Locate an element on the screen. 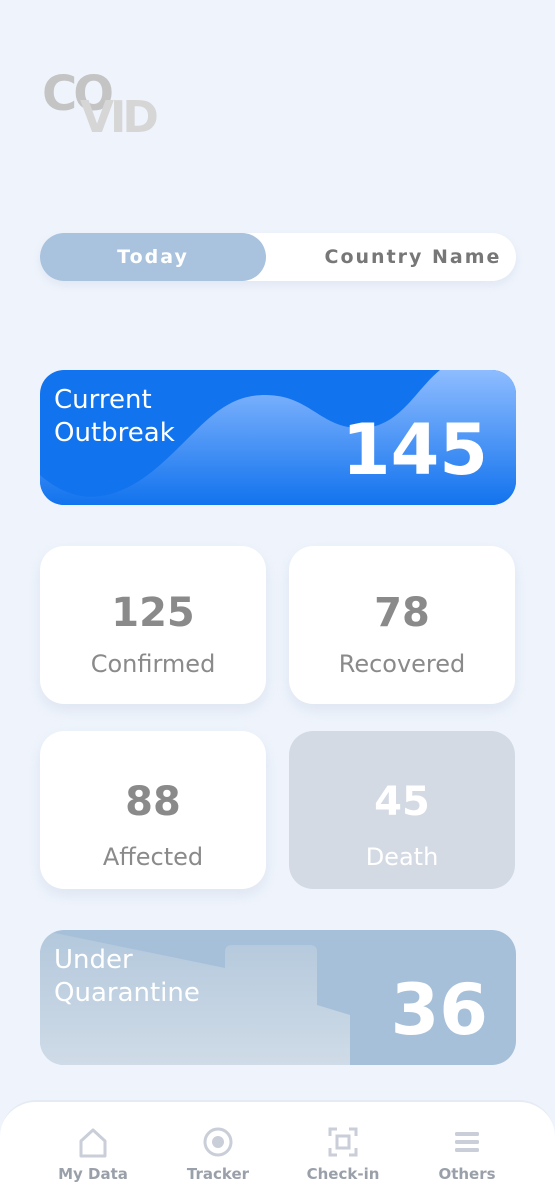 The height and width of the screenshot is (1202, 555). menu-icon is located at coordinates (467, 1142).